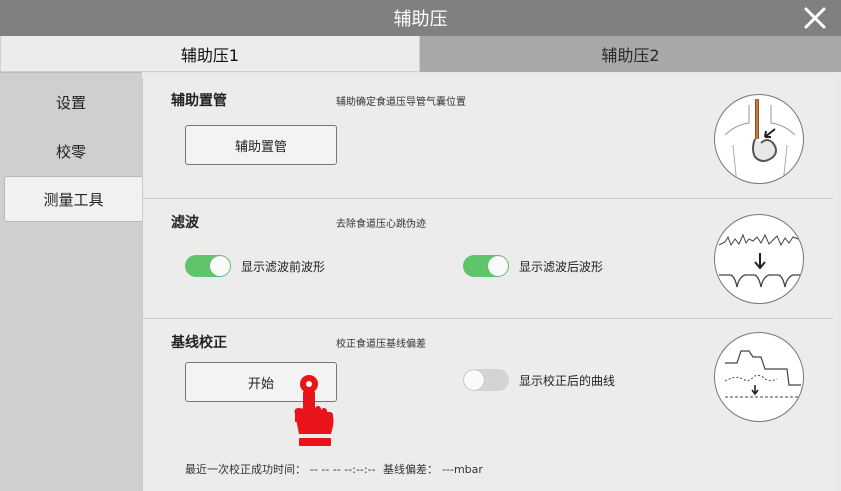 This screenshot has height=491, width=841. Describe the element at coordinates (815, 18) in the screenshot. I see `close-icon` at that location.